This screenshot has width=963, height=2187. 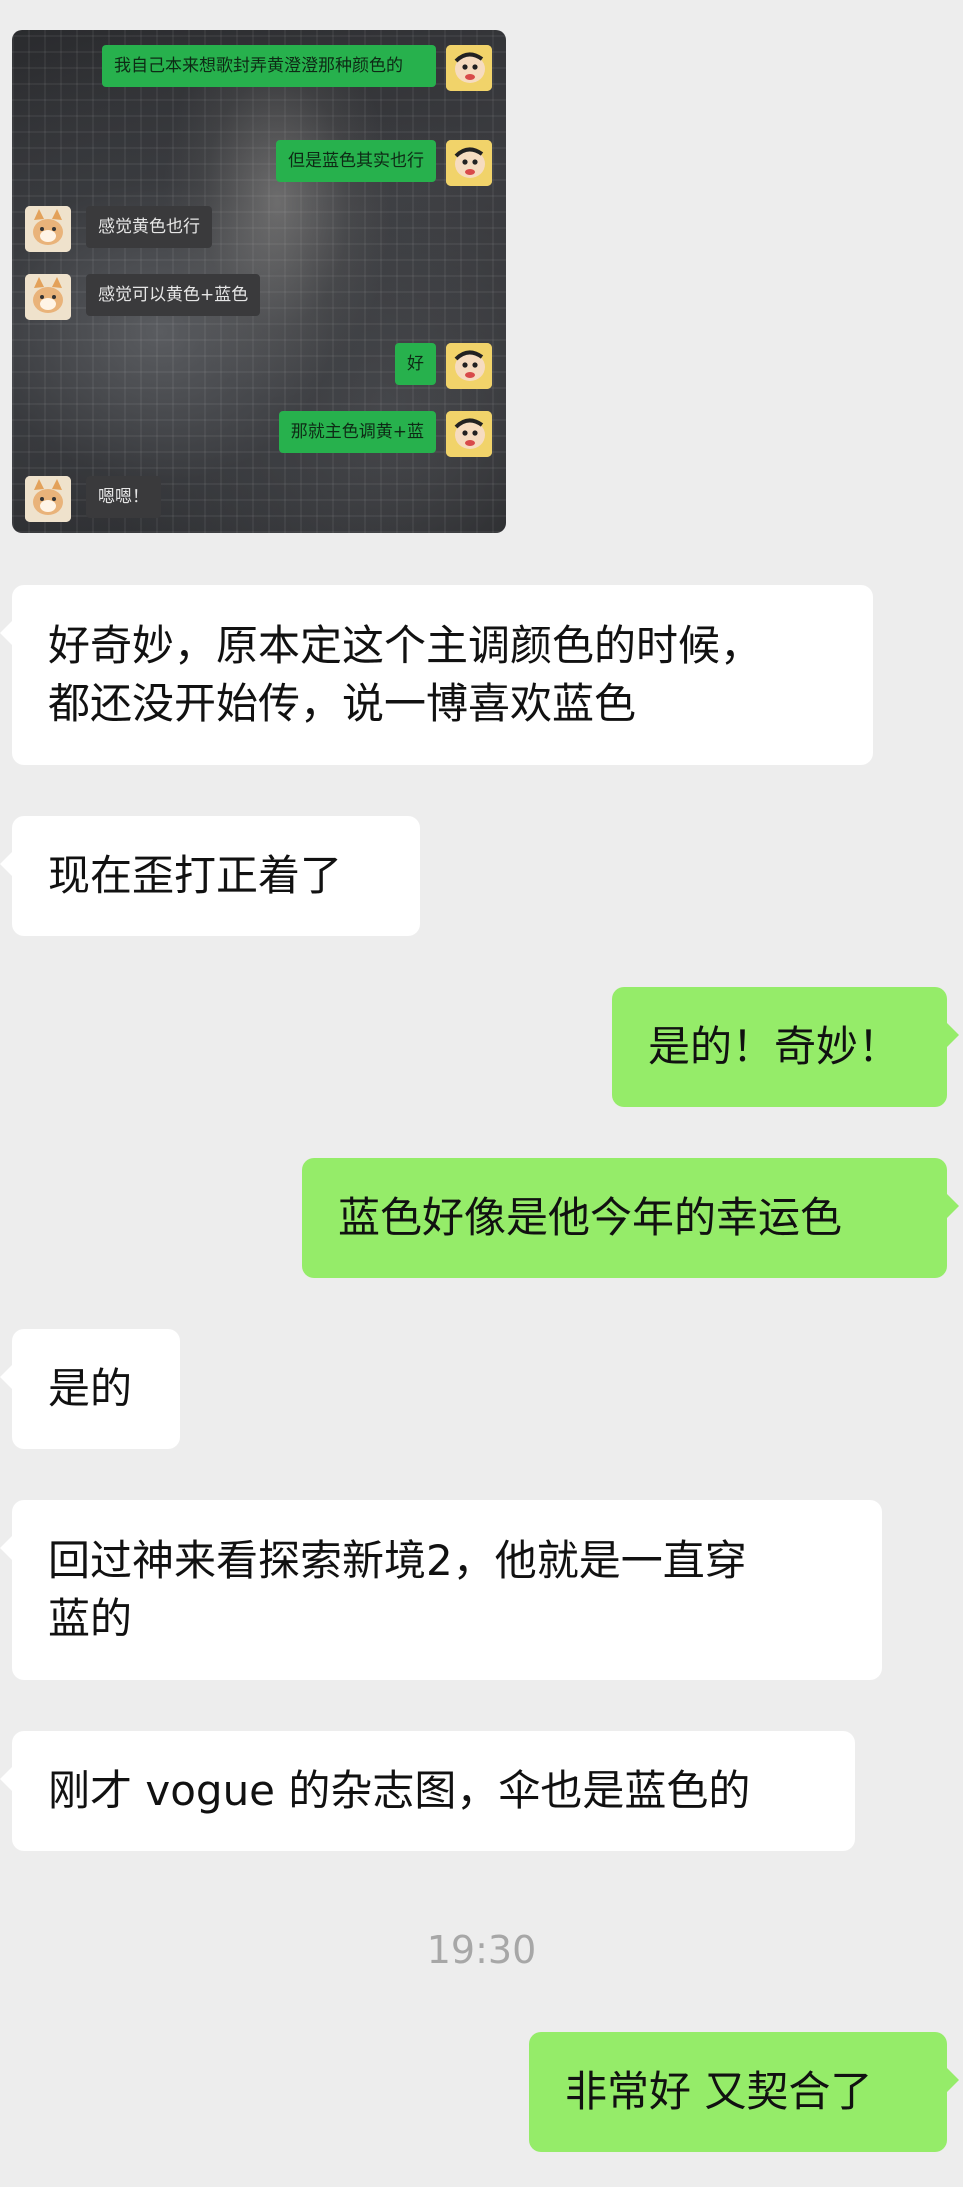 I want to click on message-timestamp: 19:30, so click(x=481, y=1950).